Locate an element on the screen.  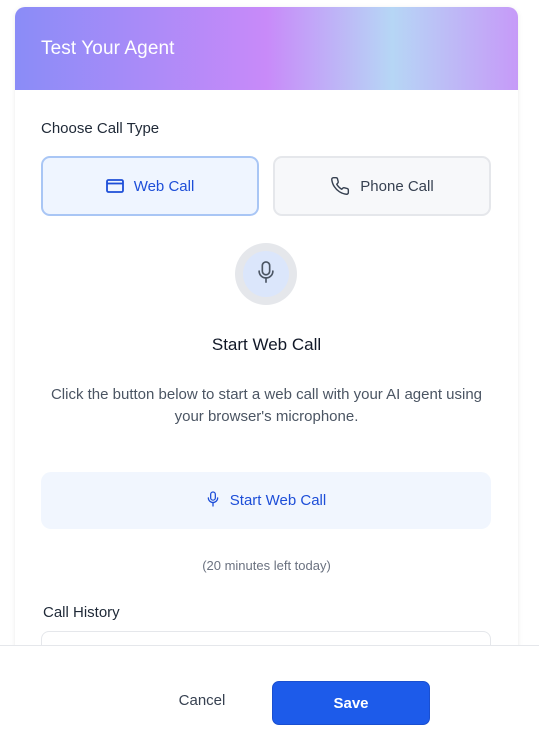
start-web-call-heading: Start Web Call is located at coordinates (266, 344).